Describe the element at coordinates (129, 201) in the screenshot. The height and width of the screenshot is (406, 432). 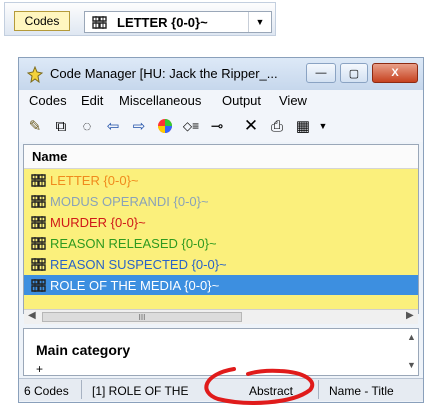
I see `code-label: MODUS OPERANDI {0-0}~` at that location.